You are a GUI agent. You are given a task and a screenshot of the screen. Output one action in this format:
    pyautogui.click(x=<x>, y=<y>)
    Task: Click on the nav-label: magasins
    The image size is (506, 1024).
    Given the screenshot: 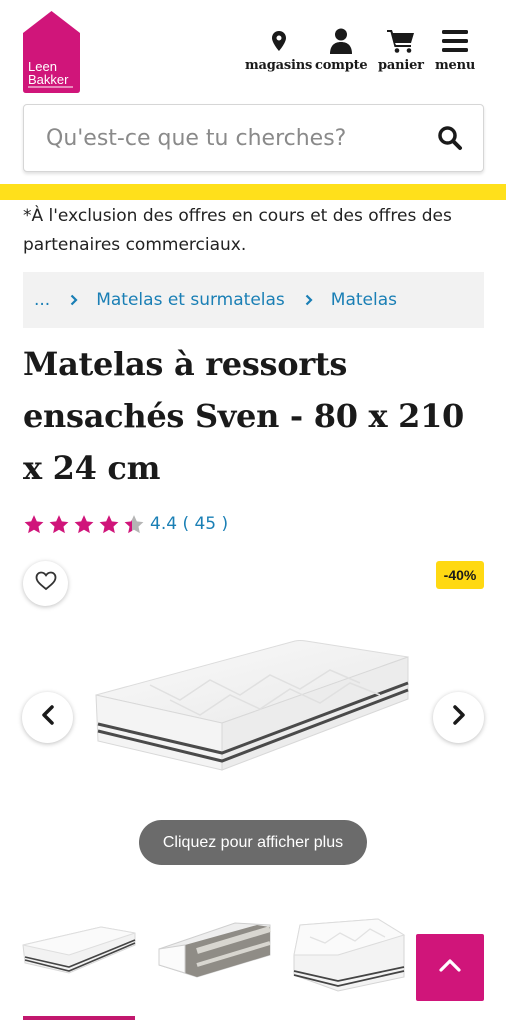 What is the action you would take?
    pyautogui.click(x=279, y=65)
    